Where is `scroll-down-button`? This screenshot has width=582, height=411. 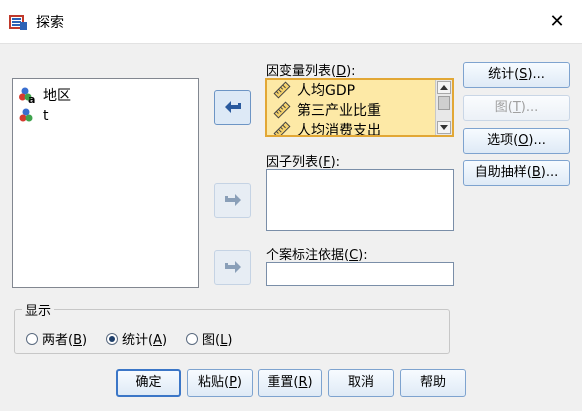 scroll-down-button is located at coordinates (444, 127).